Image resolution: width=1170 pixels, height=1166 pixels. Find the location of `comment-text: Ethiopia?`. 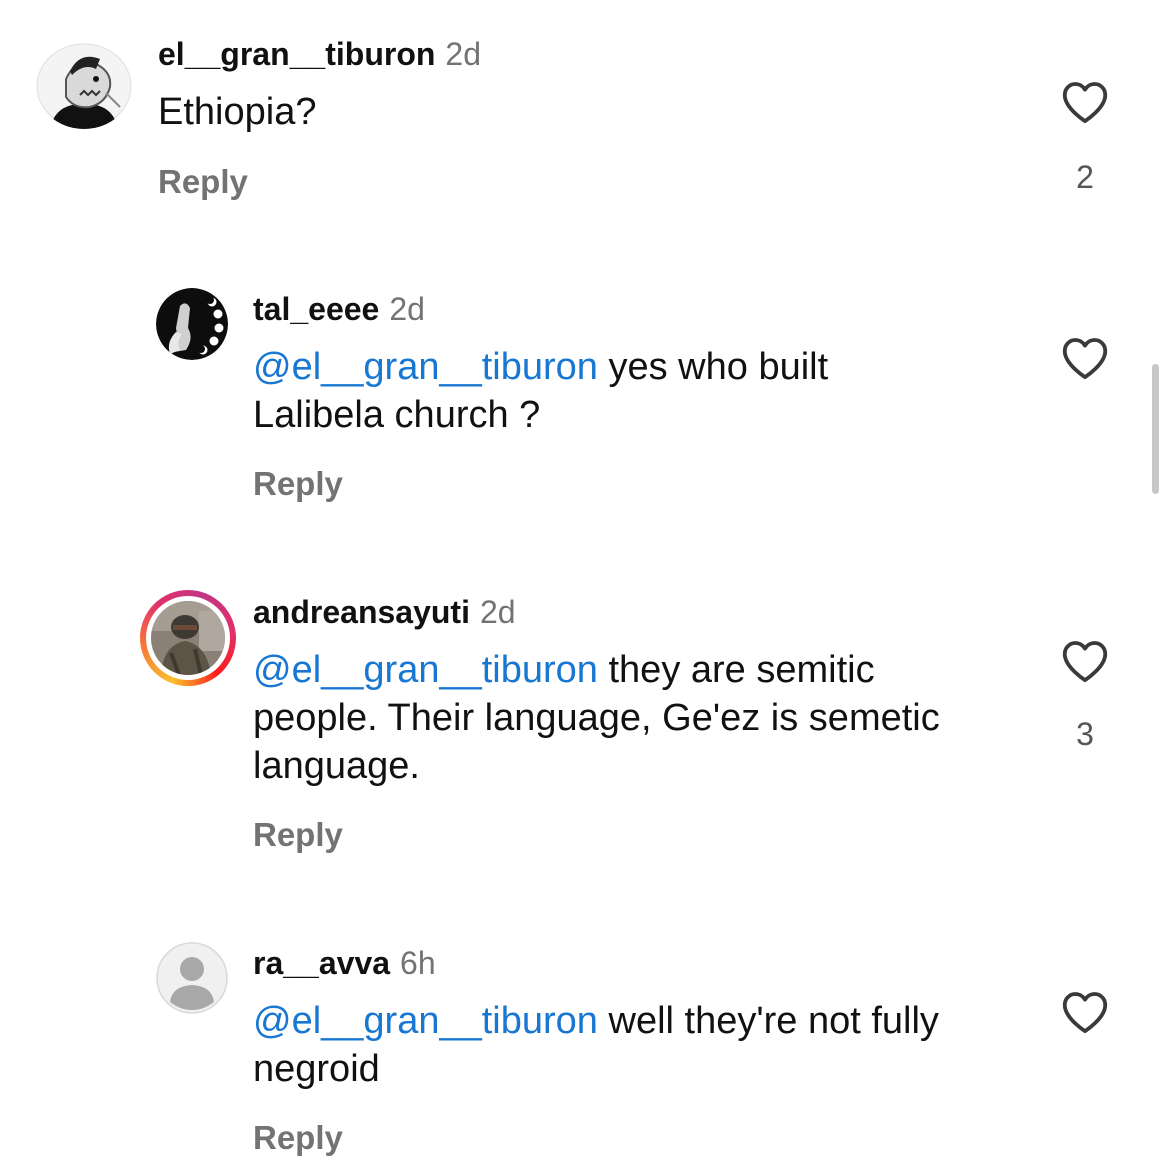

comment-text: Ethiopia? is located at coordinates (568, 112).